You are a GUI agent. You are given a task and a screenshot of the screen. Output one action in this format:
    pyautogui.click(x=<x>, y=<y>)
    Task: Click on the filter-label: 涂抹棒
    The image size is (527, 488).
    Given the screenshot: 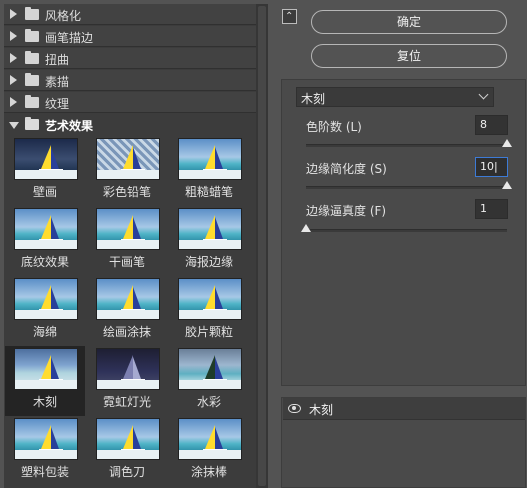 What is the action you would take?
    pyautogui.click(x=208, y=472)
    